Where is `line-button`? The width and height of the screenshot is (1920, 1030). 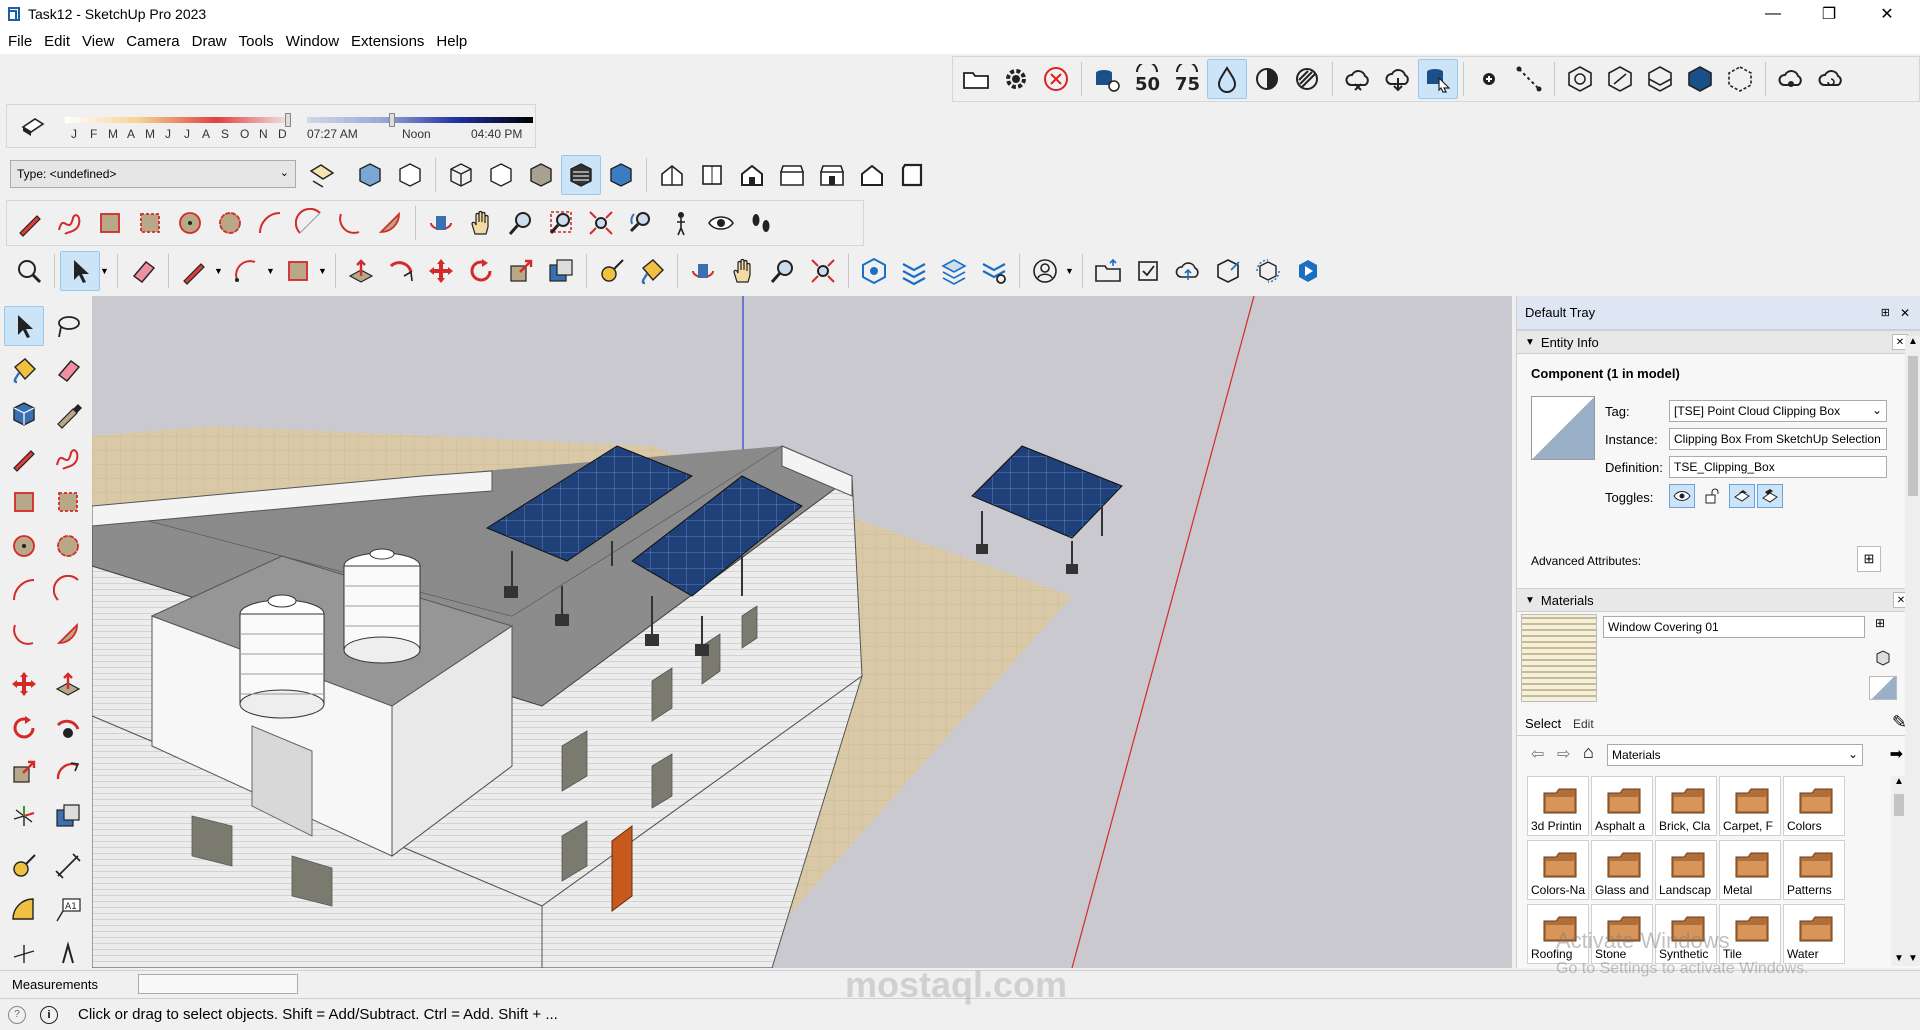 line-button is located at coordinates (24, 458).